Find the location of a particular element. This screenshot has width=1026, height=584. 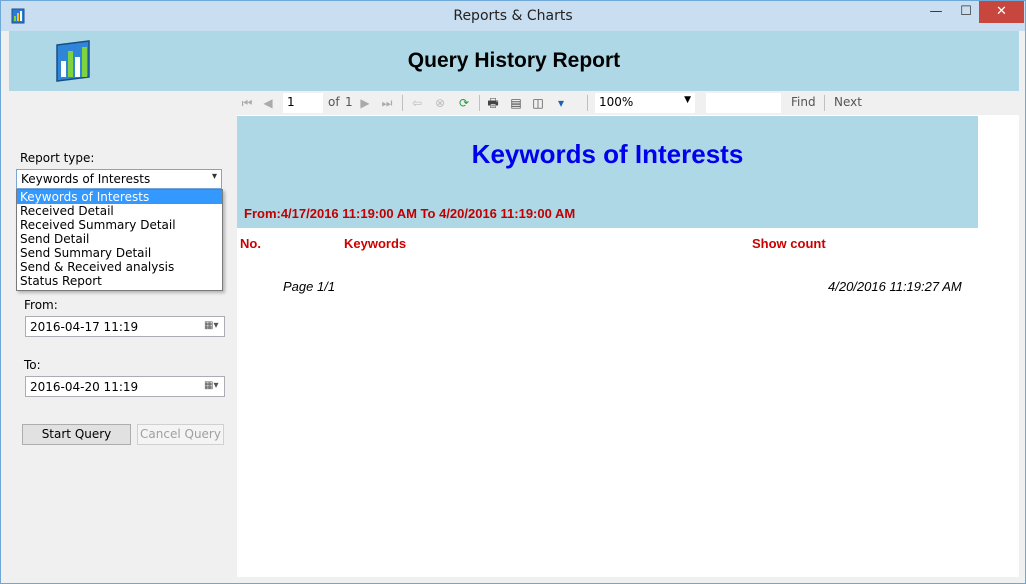

stop-icon: ⊗ is located at coordinates (440, 103).